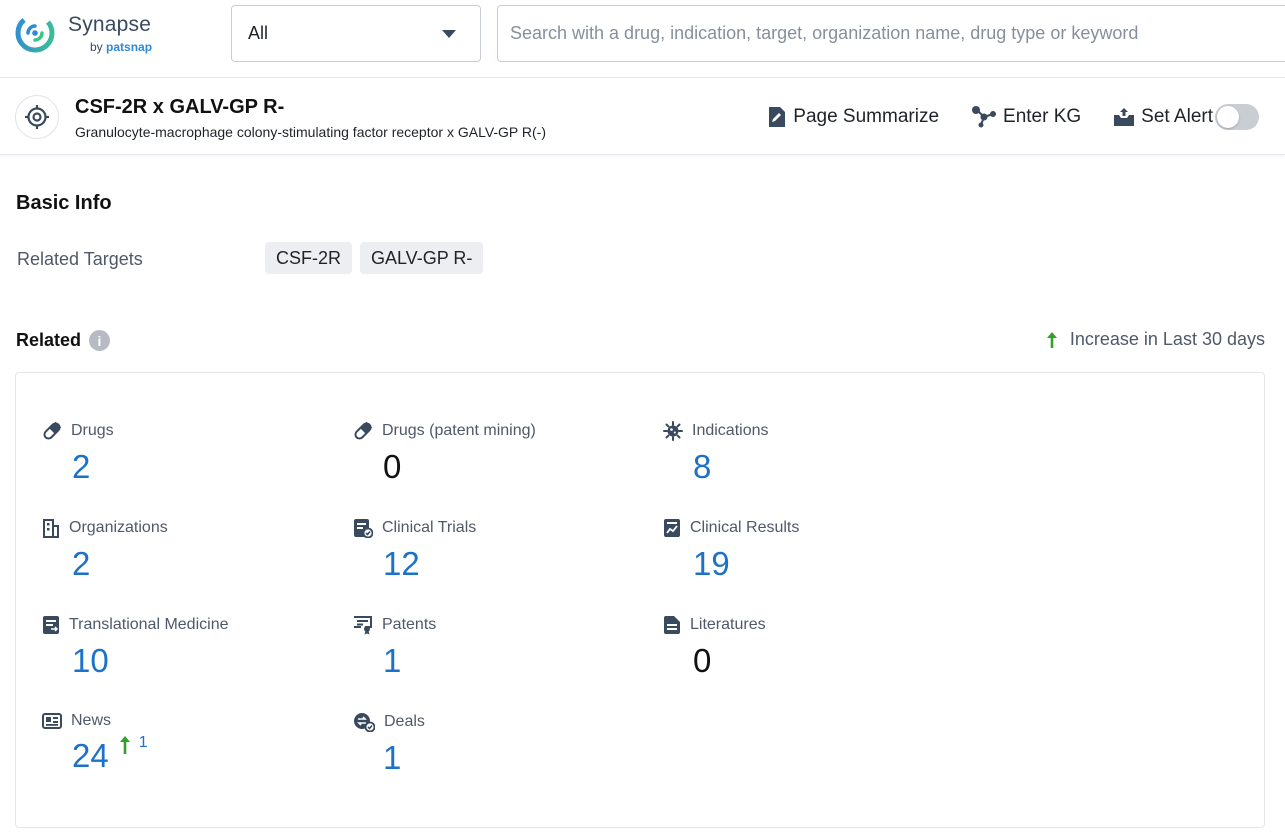 This screenshot has width=1285, height=838. Describe the element at coordinates (308, 258) in the screenshot. I see `target-tag-csf-2r: CSF-2R` at that location.